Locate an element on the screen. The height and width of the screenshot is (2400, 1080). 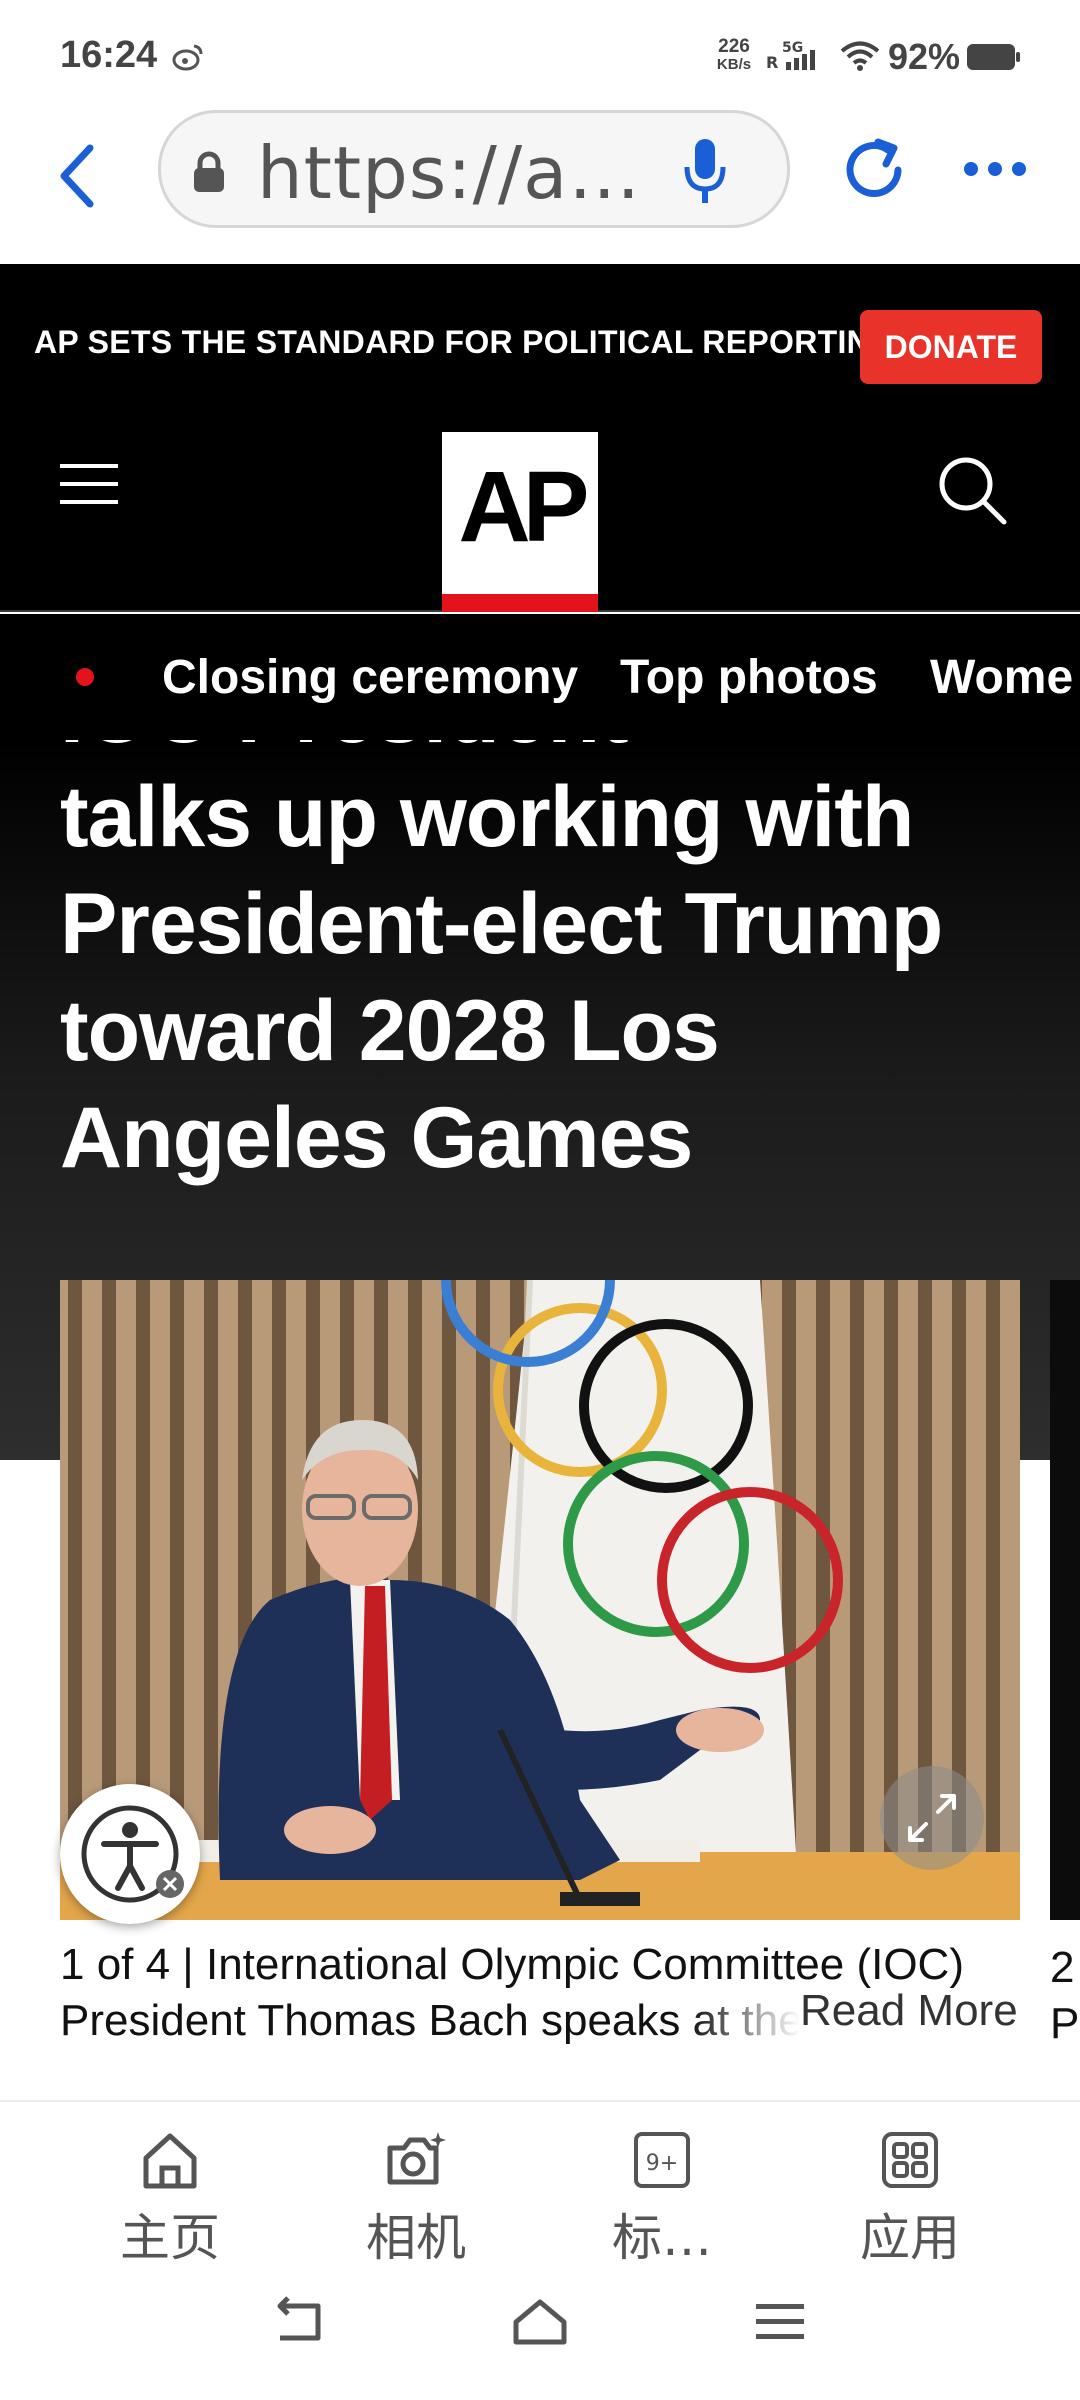
ap-logo: AP is located at coordinates (520, 522).